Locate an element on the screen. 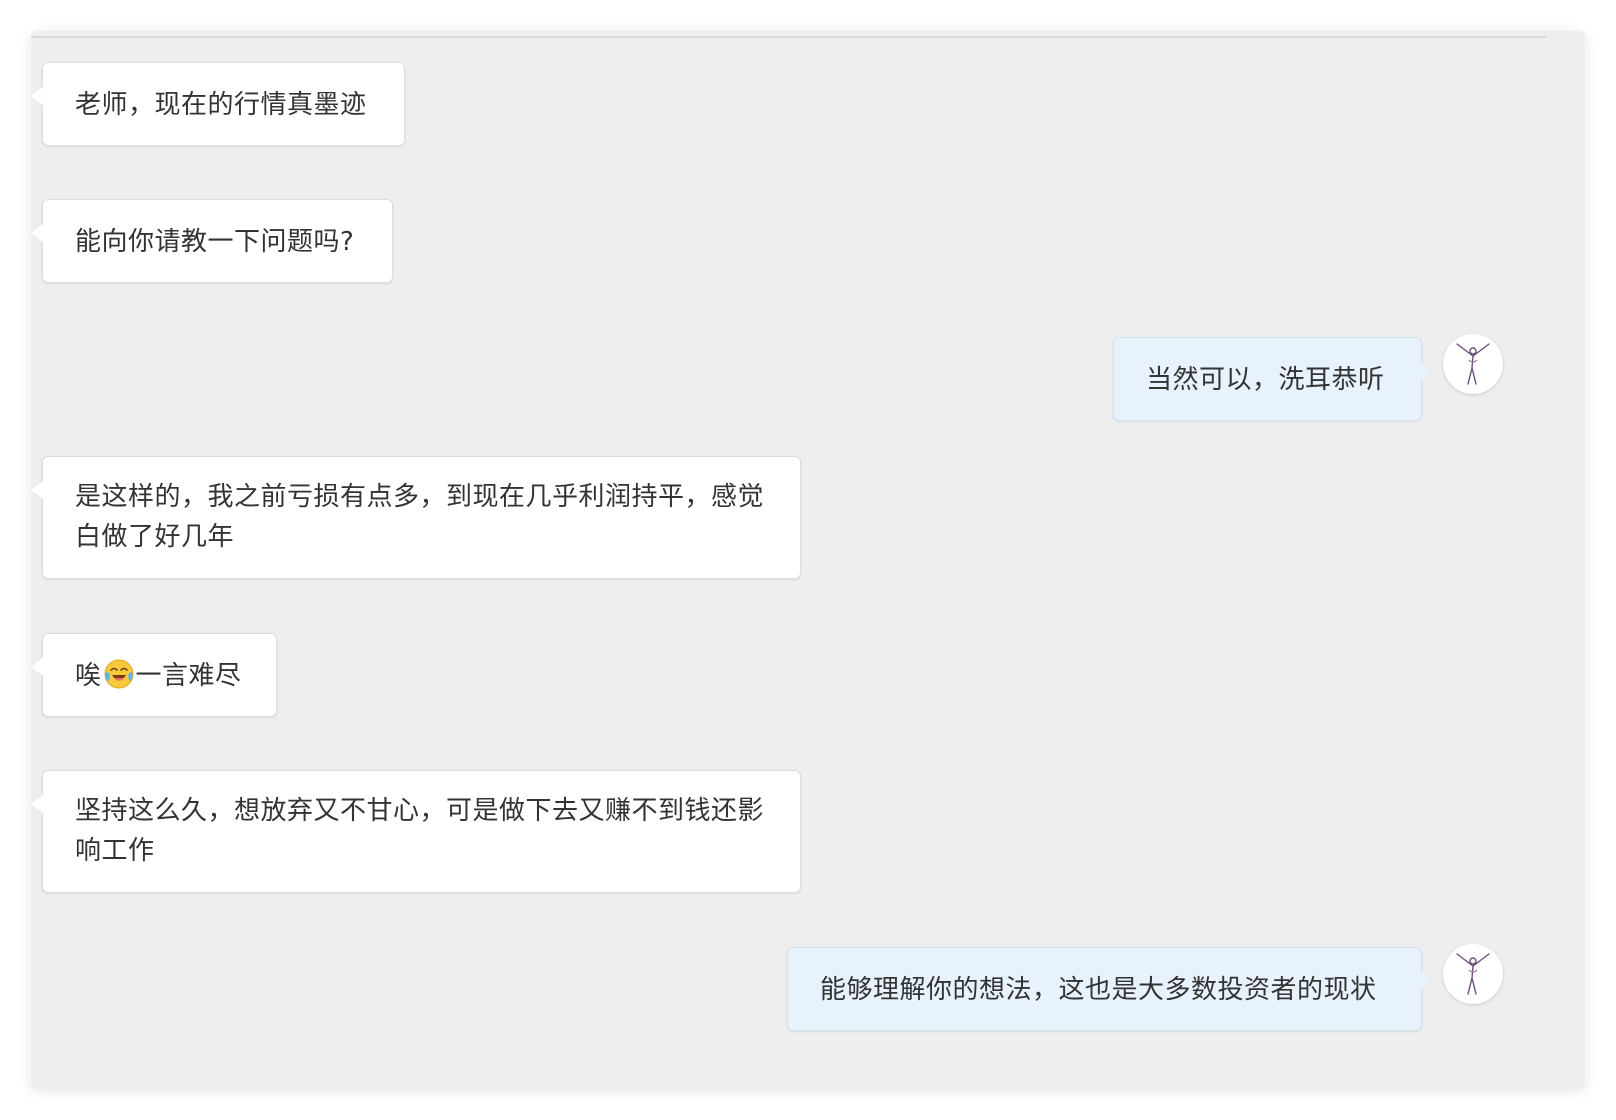  top-divider is located at coordinates (788, 37).